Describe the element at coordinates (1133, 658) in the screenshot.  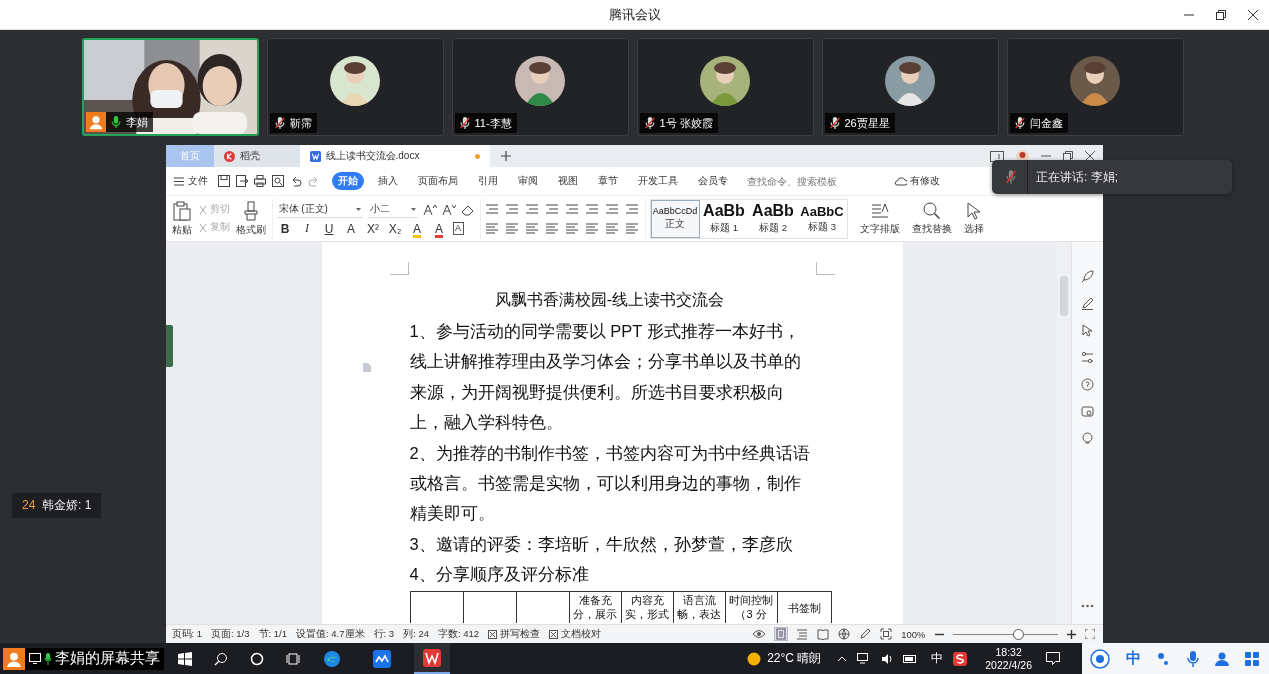
I see `input-mode-indicator: 中` at that location.